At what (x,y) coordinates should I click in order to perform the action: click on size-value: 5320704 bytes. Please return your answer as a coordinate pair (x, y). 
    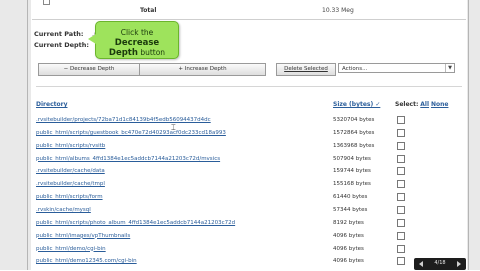
    Looking at the image, I should click on (354, 120).